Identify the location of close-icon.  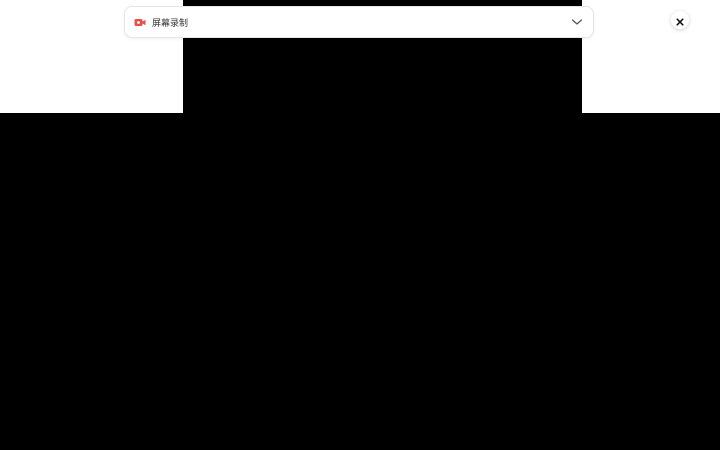
(680, 20).